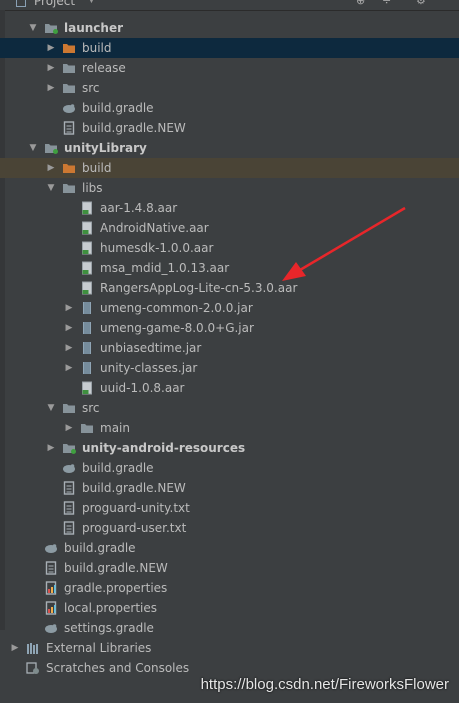 The height and width of the screenshot is (703, 459). Describe the element at coordinates (69, 48) in the screenshot. I see `excluded-folder-icon` at that location.